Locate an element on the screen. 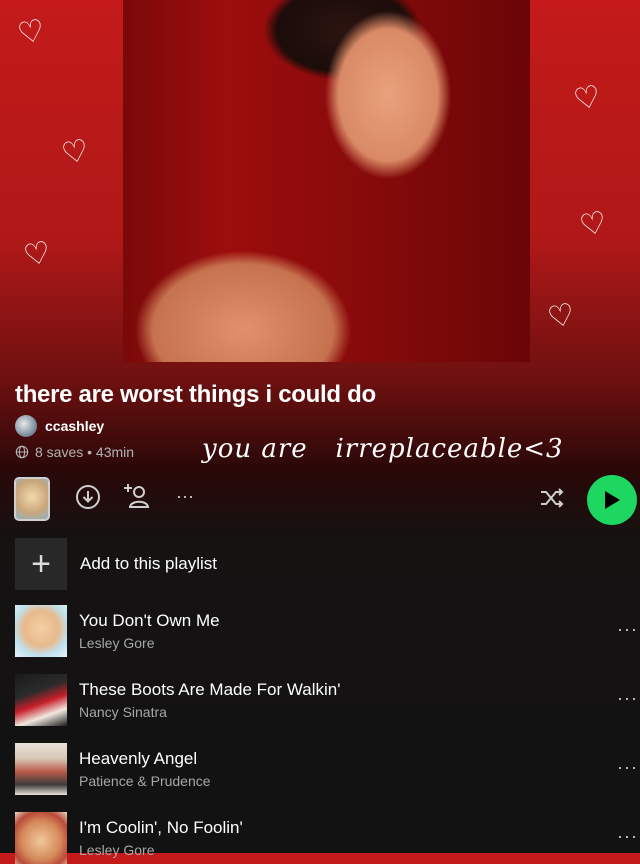  track-row: You Don't Own Me Lesley Gore ··· is located at coordinates (327, 631).